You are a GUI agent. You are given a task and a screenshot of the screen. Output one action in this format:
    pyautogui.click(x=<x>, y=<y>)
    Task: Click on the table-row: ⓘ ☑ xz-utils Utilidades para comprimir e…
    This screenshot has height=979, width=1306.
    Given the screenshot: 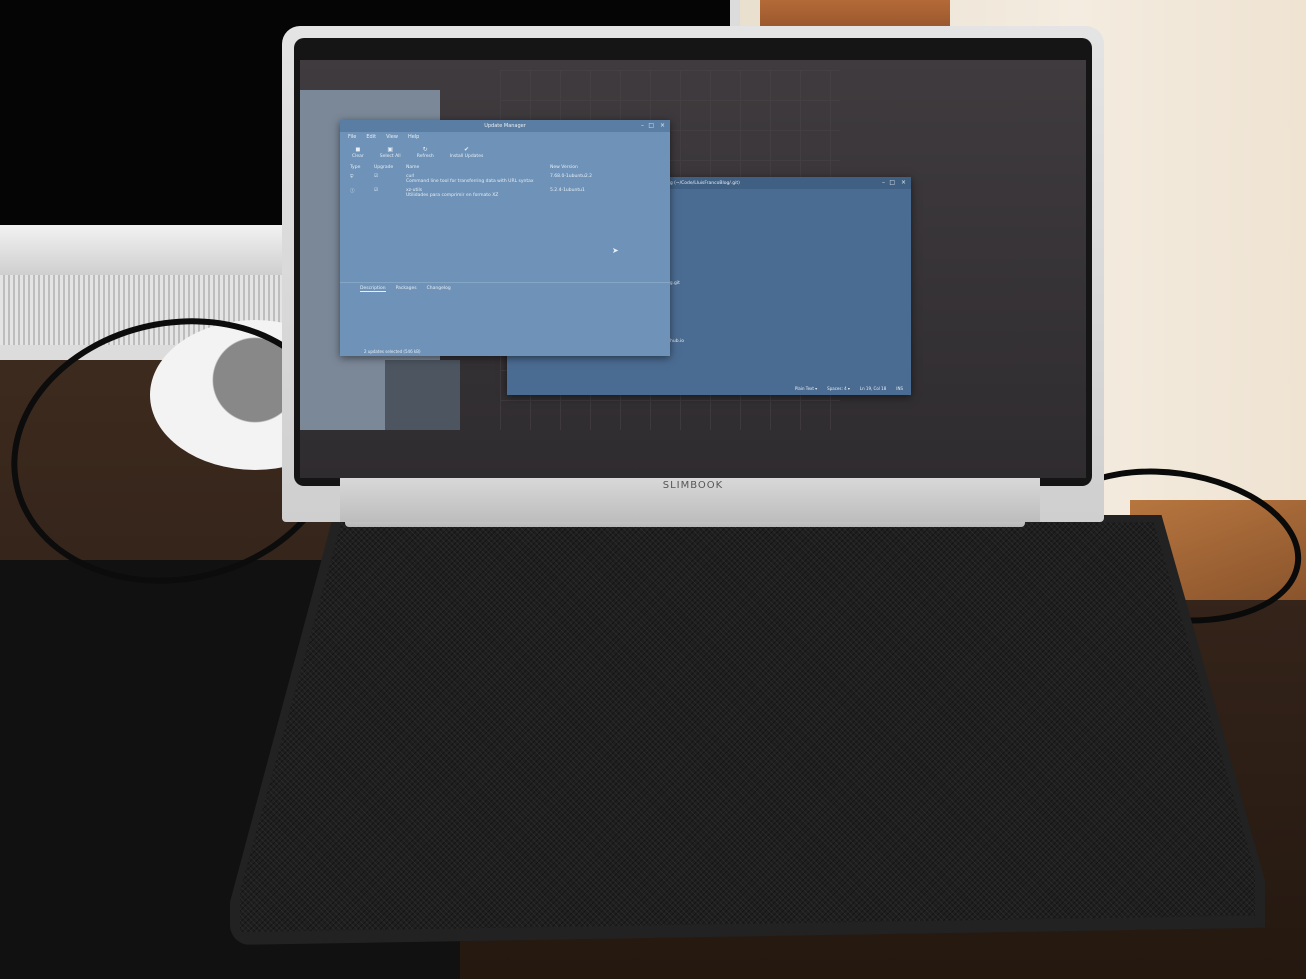 What is the action you would take?
    pyautogui.click(x=505, y=193)
    